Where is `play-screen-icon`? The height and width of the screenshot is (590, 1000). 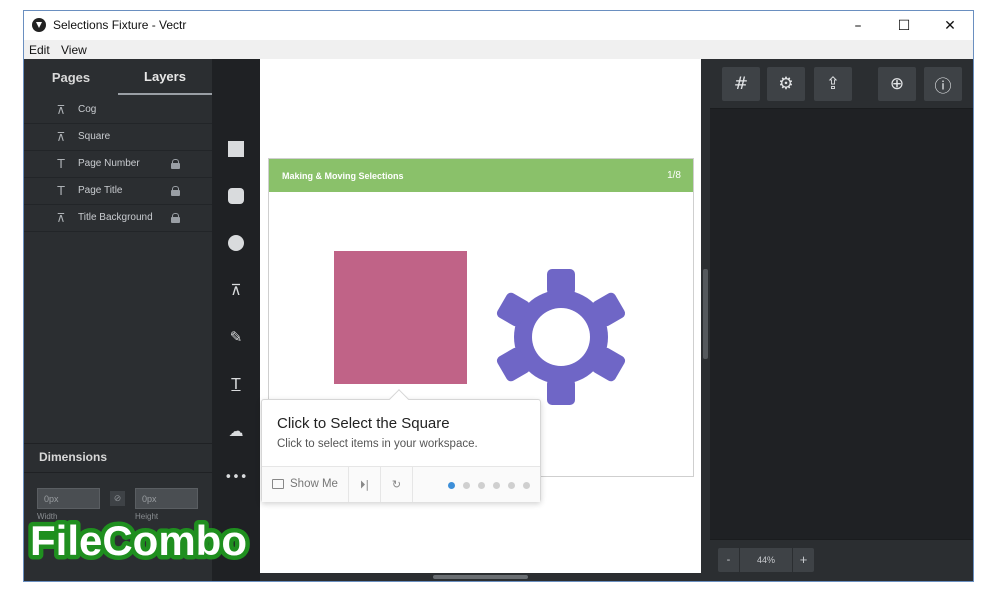 play-screen-icon is located at coordinates (278, 484).